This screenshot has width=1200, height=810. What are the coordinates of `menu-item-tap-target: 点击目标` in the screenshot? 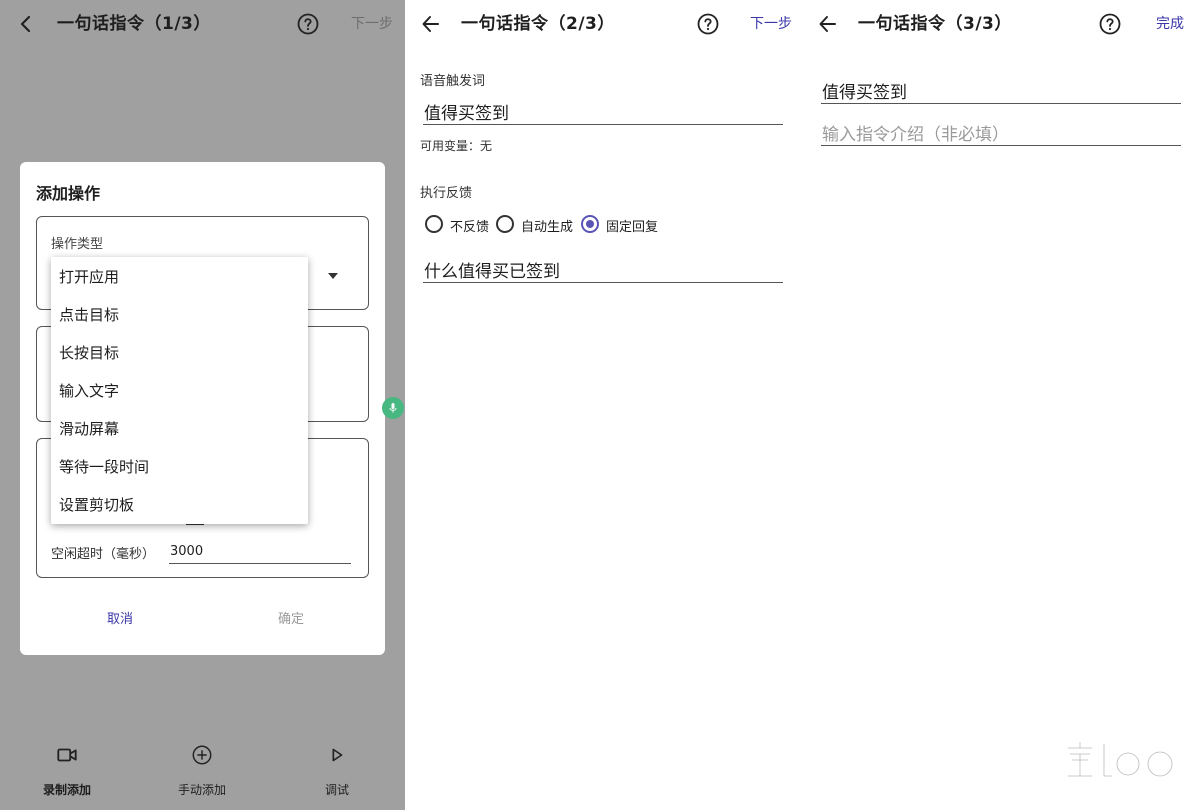 It's located at (89, 315).